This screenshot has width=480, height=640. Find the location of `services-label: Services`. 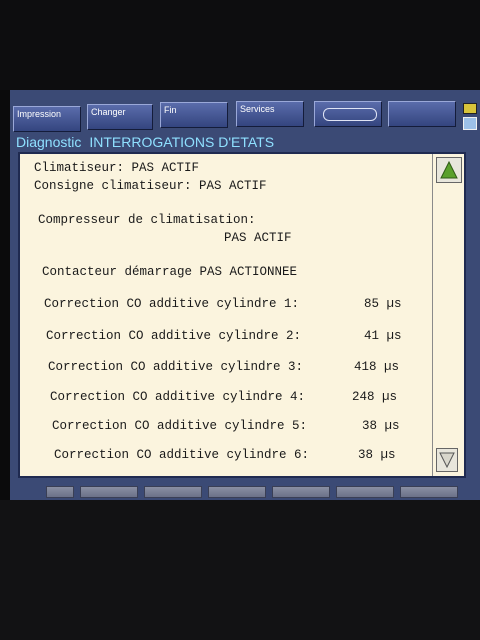

services-label: Services is located at coordinates (257, 109).